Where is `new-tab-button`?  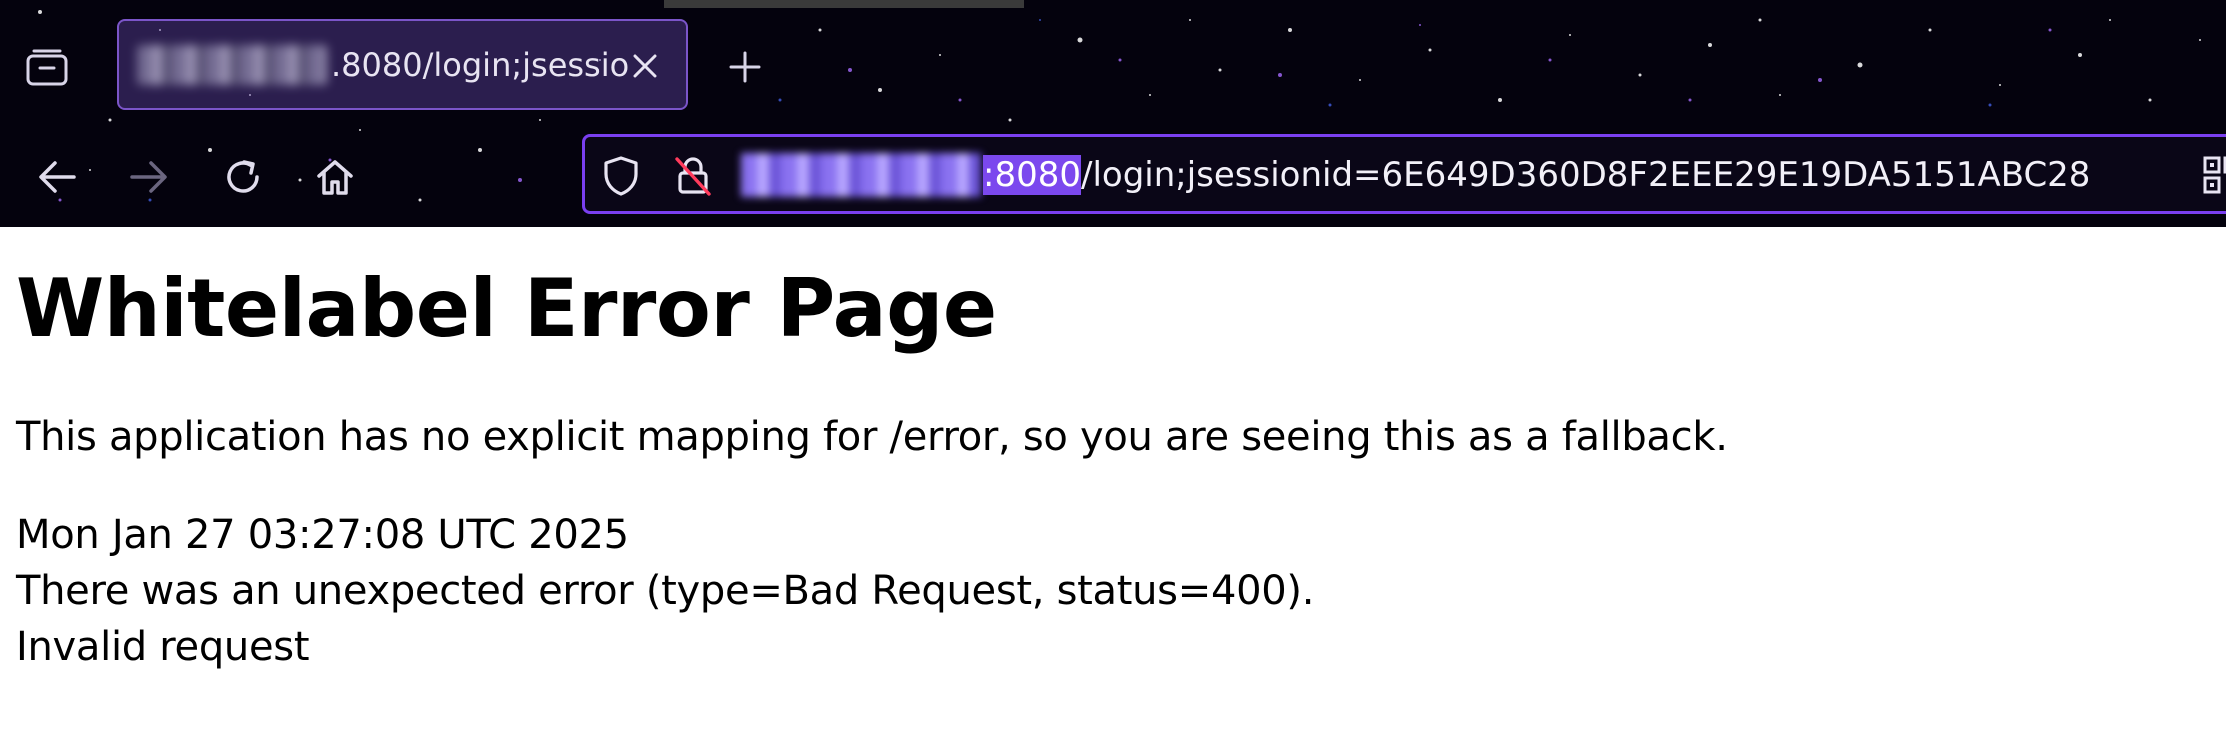 new-tab-button is located at coordinates (745, 67).